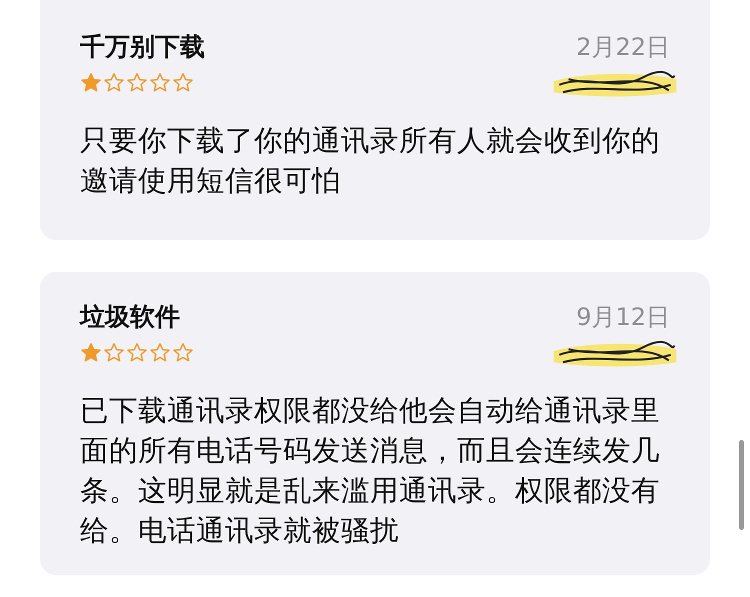  What do you see at coordinates (623, 47) in the screenshot?
I see `review-date: 2月22日` at bounding box center [623, 47].